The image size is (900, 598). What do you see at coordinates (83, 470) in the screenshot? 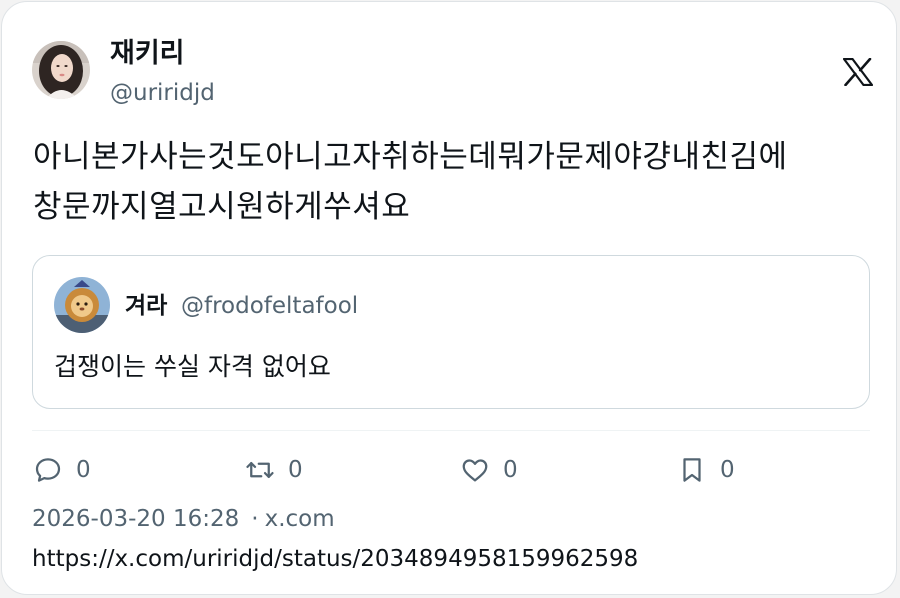
I see `reply-count: 0` at bounding box center [83, 470].